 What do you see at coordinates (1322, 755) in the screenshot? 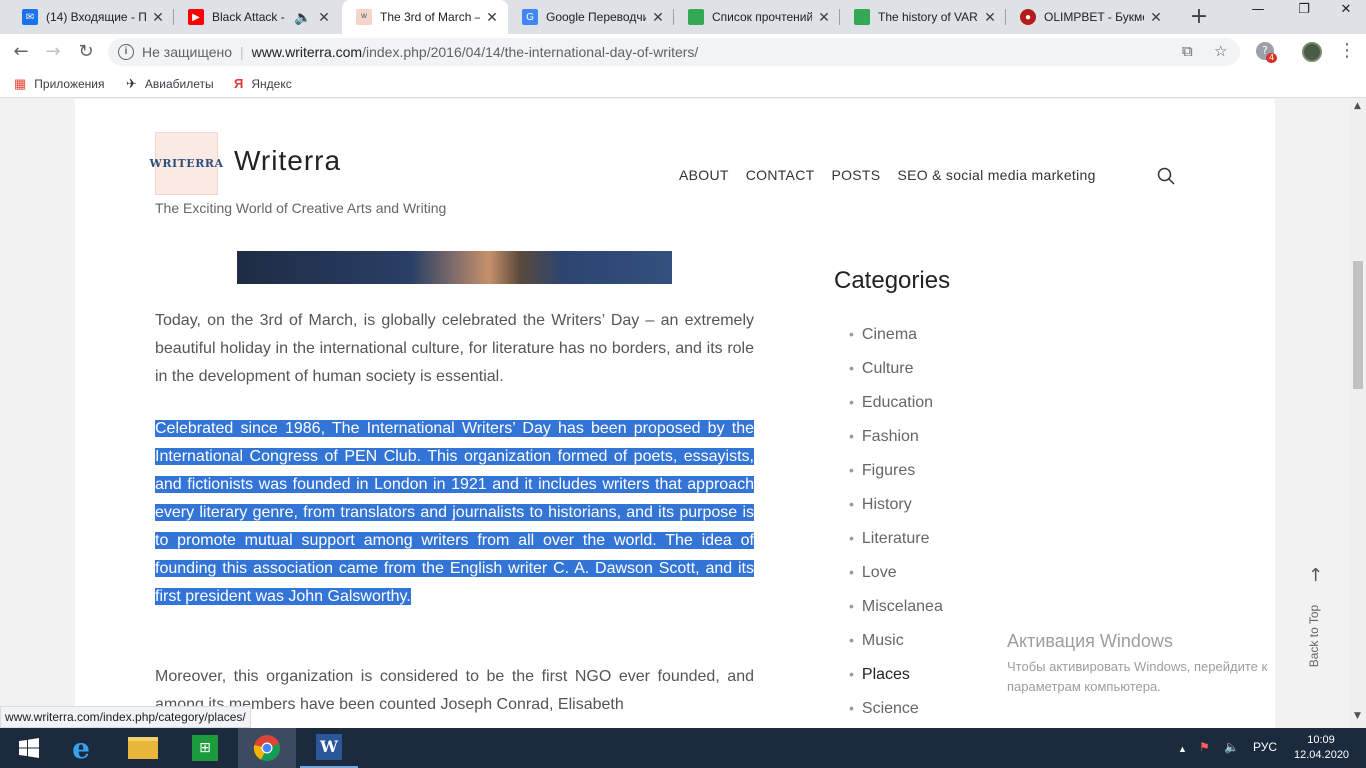
I see `clock-date: 12.04.2020` at bounding box center [1322, 755].